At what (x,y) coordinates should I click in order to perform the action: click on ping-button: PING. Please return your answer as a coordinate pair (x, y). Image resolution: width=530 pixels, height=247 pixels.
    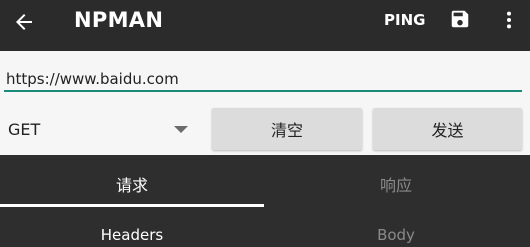
    Looking at the image, I should click on (404, 20).